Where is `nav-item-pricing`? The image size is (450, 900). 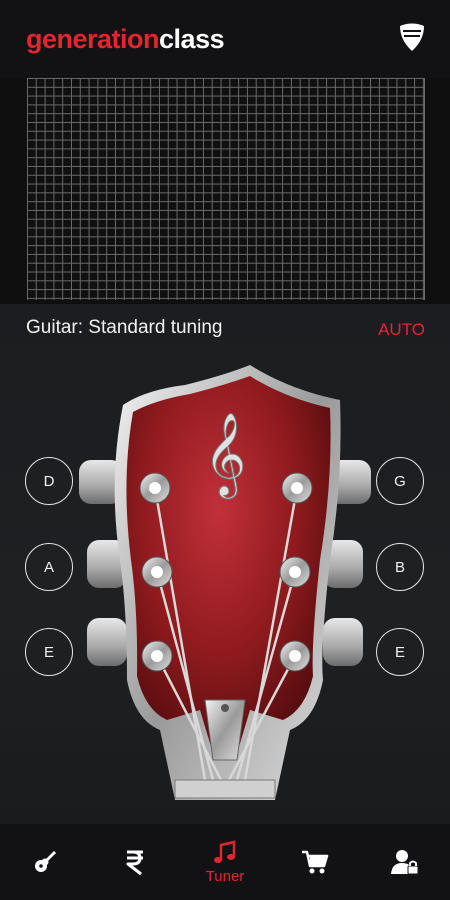 nav-item-pricing is located at coordinates (135, 862).